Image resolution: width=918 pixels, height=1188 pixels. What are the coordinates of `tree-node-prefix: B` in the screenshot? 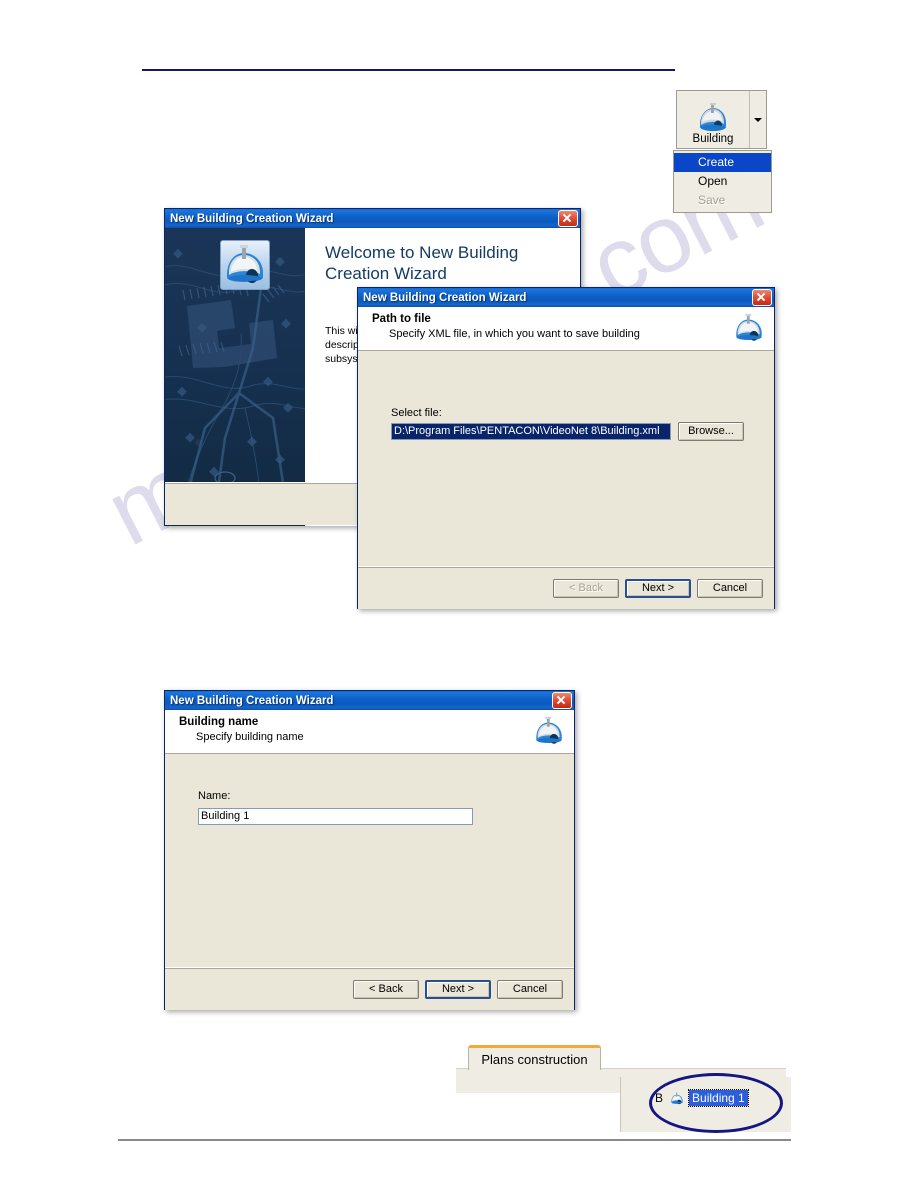 It's located at (659, 1098).